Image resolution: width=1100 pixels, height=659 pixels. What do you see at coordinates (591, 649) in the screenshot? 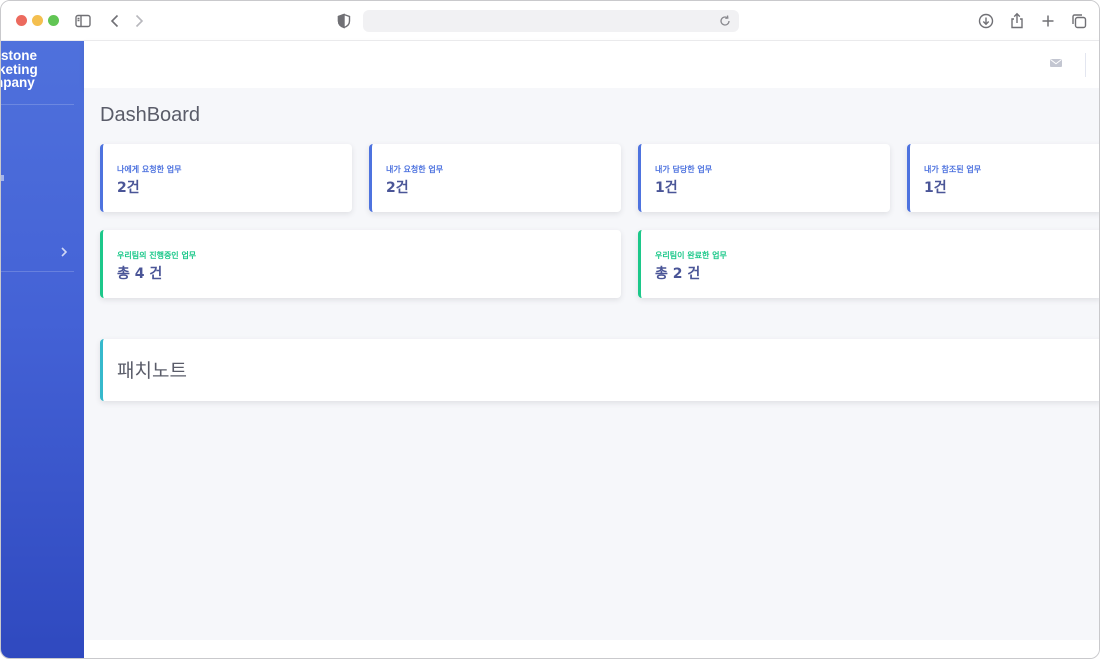
I see `footer` at bounding box center [591, 649].